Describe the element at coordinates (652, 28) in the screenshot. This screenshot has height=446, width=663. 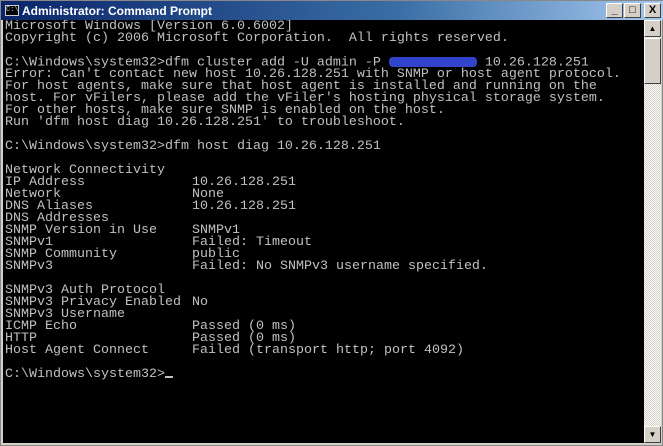
I see `scroll-up-arrow-icon: ▲` at that location.